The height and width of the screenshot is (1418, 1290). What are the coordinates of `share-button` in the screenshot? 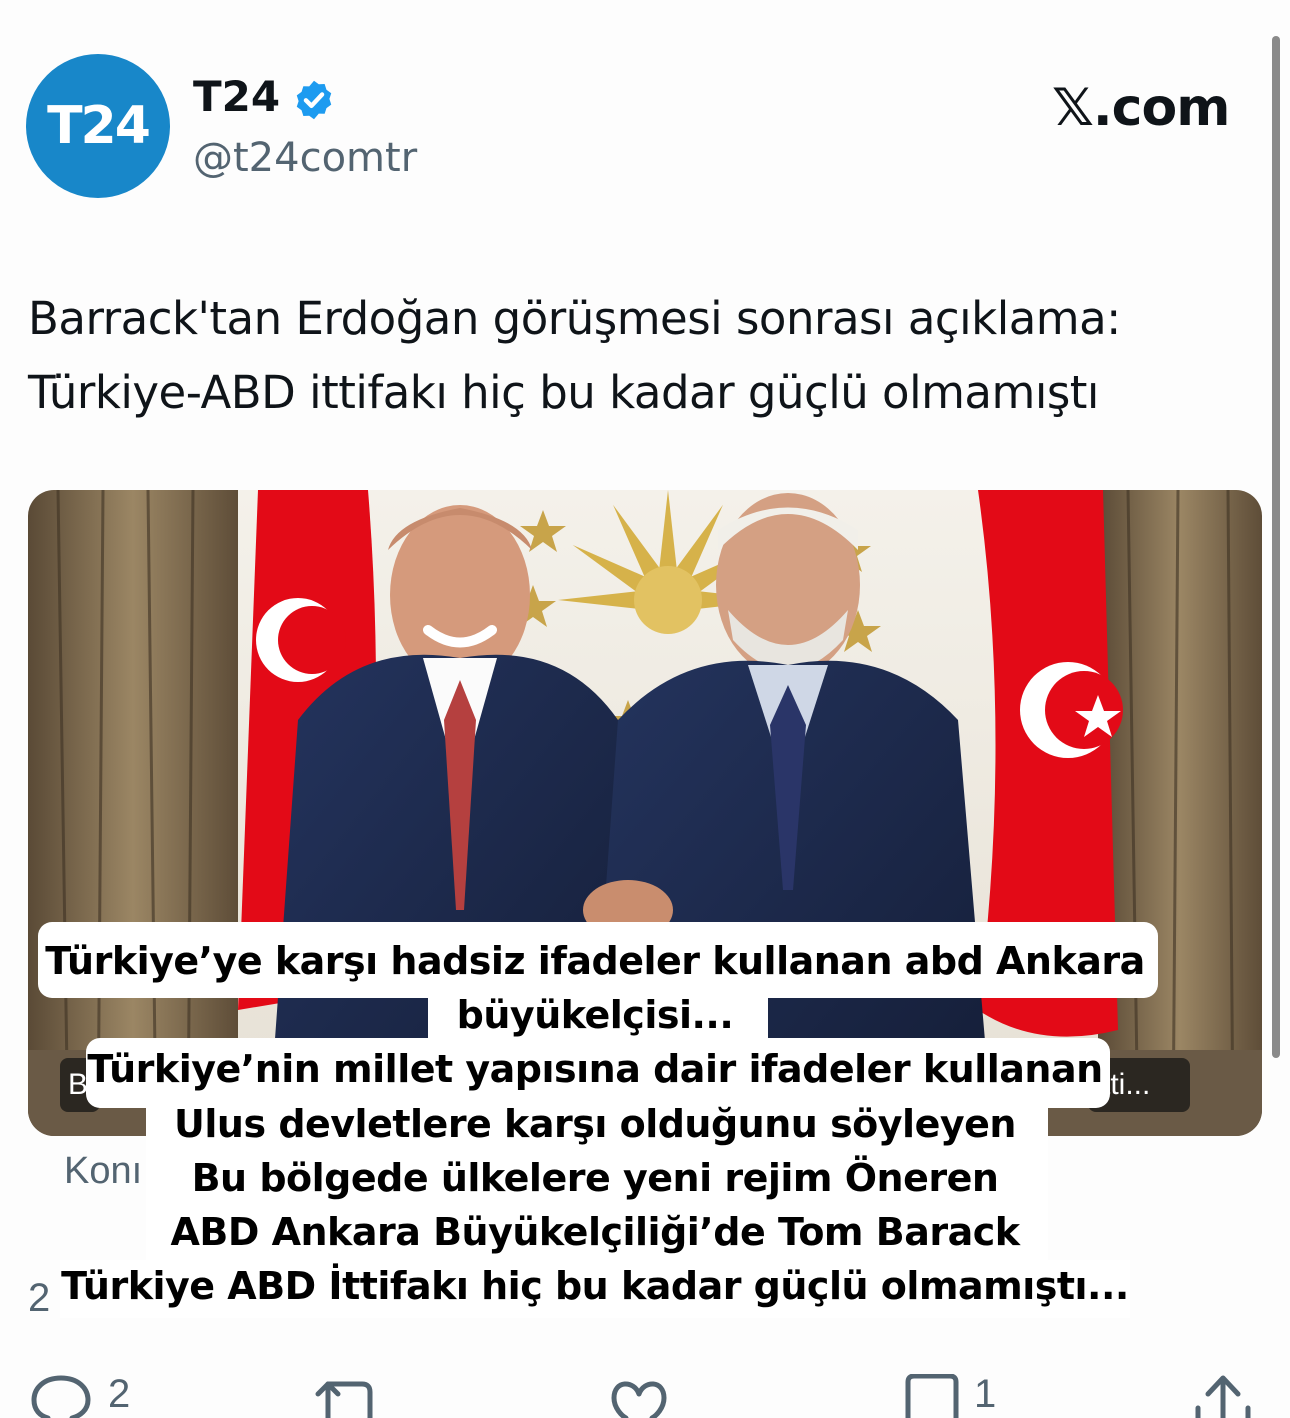 It's located at (1223, 1396).